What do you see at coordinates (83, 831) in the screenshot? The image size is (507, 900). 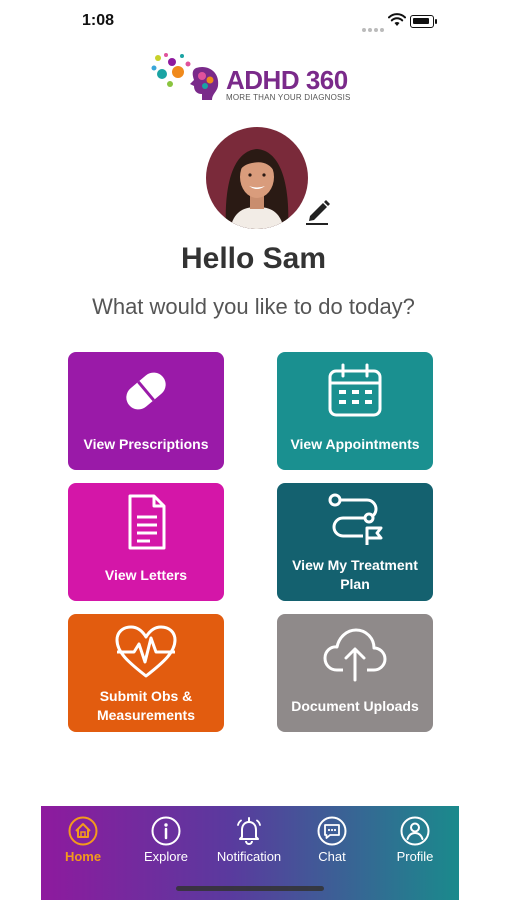 I see `home-icon` at bounding box center [83, 831].